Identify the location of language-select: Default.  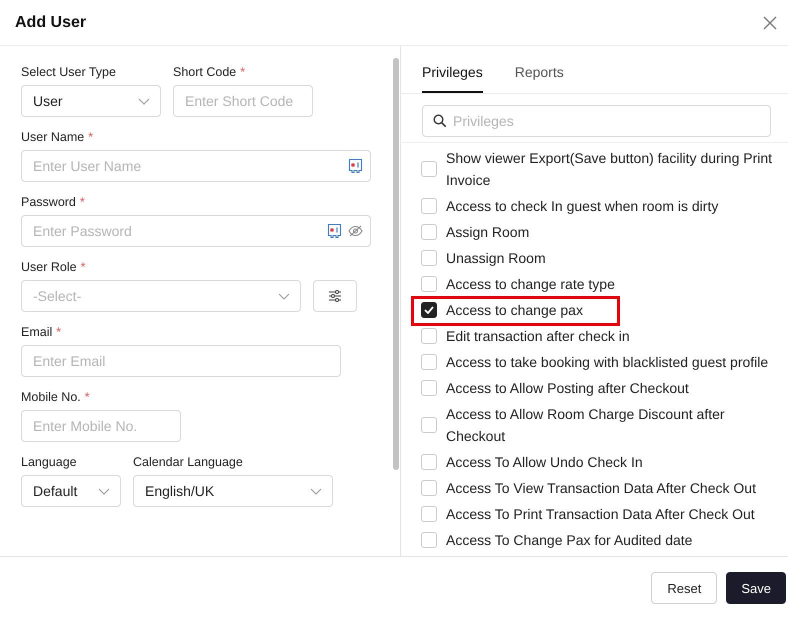
(71, 491).